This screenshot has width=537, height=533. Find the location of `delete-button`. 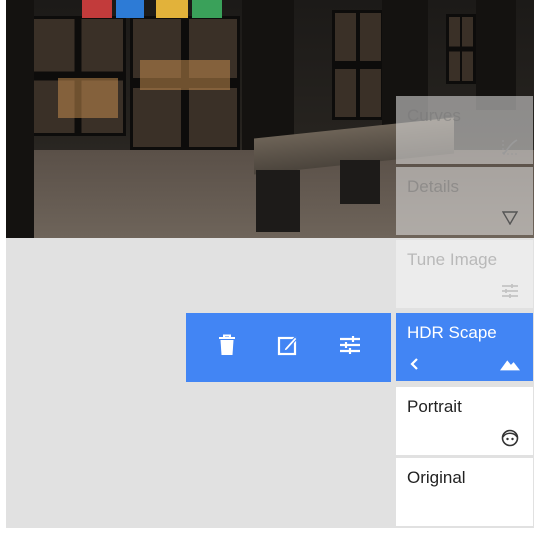

delete-button is located at coordinates (227, 348).